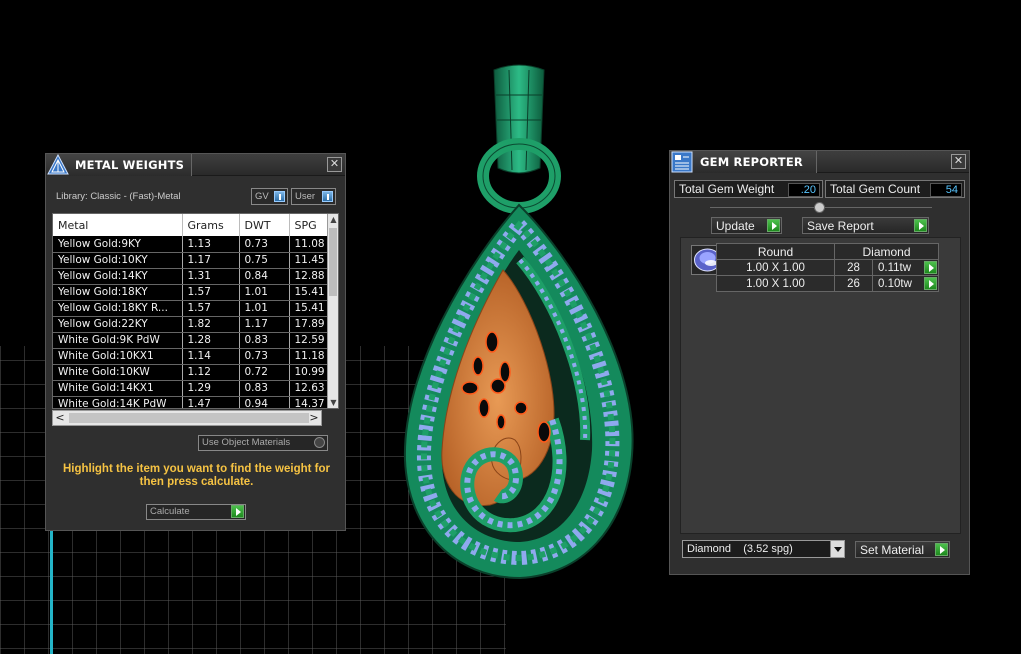 The image size is (1021, 654). I want to click on gv-info-icon, so click(279, 196).